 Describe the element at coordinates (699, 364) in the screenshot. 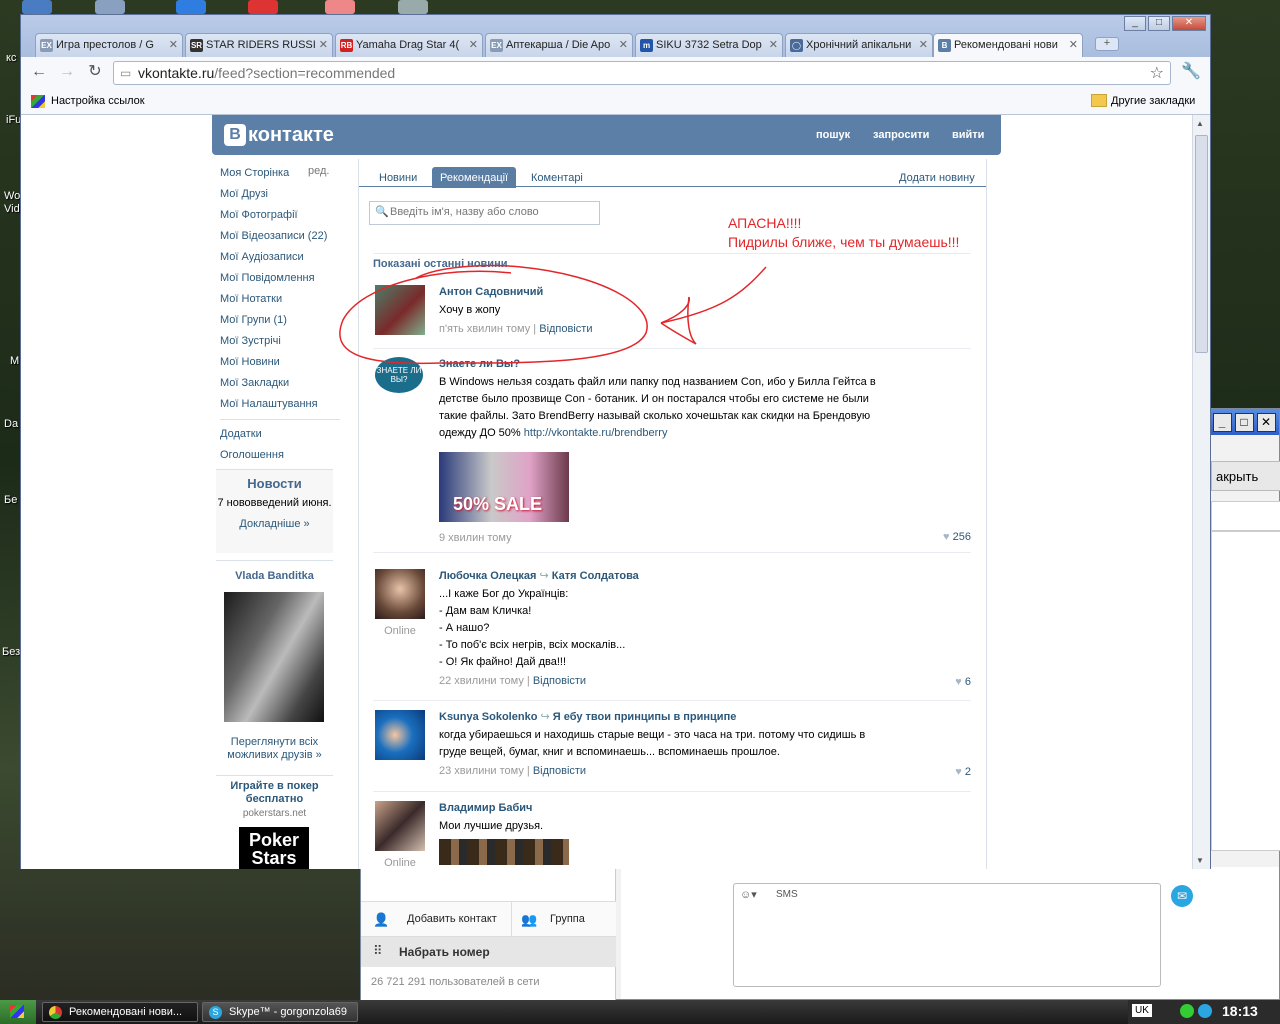

I see `post-author: Знаете ли Вы?` at that location.